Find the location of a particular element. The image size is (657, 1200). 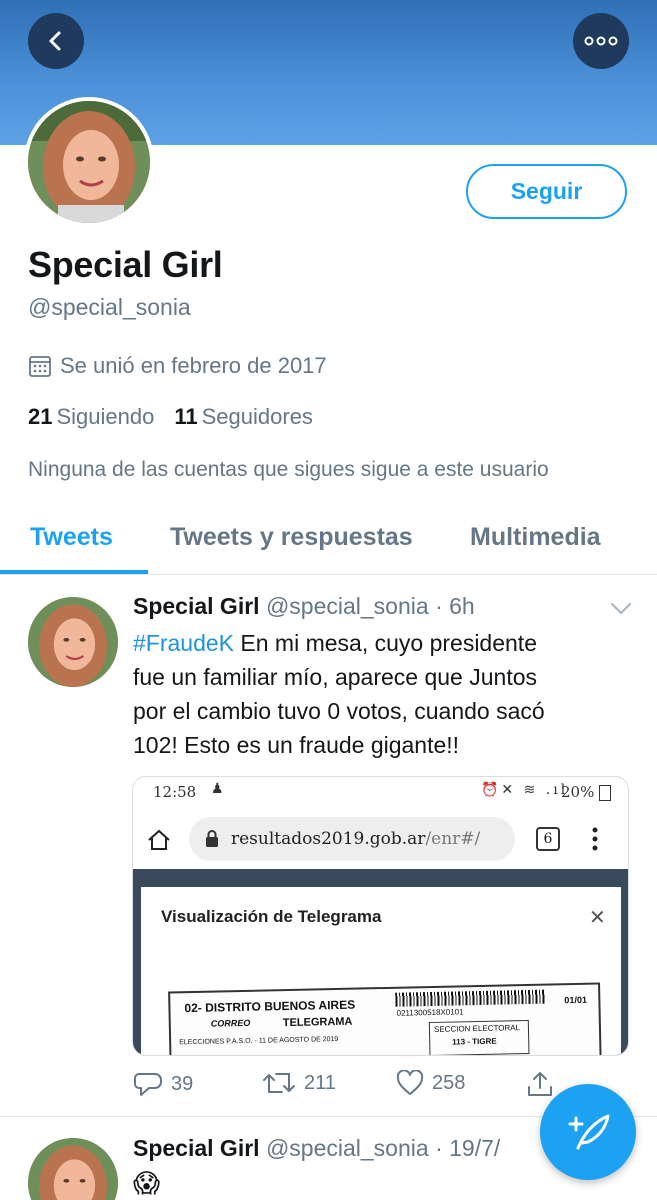

tweet-header: Special Girl @special_sonia · 19/7/ is located at coordinates (316, 1148).